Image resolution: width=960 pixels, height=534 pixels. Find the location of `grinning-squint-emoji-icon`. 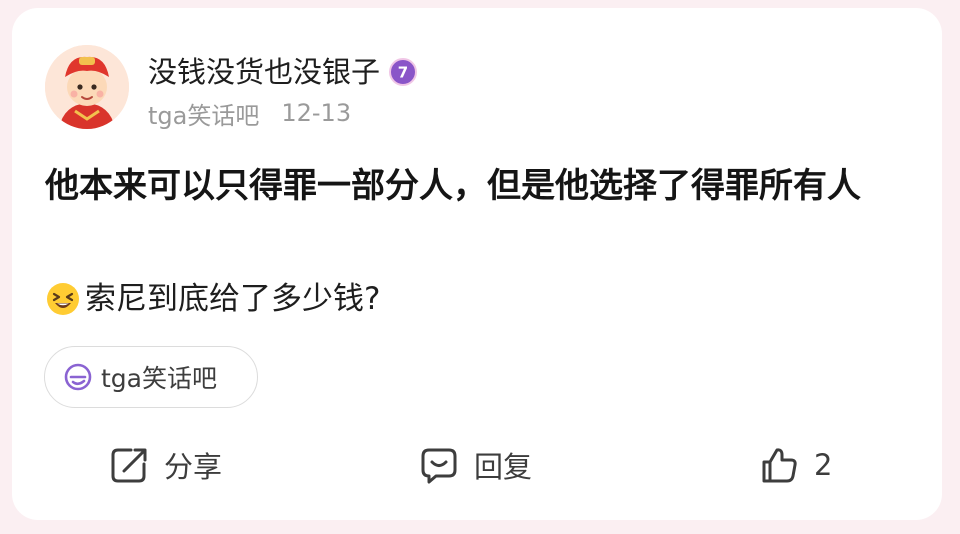

grinning-squint-emoji-icon is located at coordinates (63, 299).